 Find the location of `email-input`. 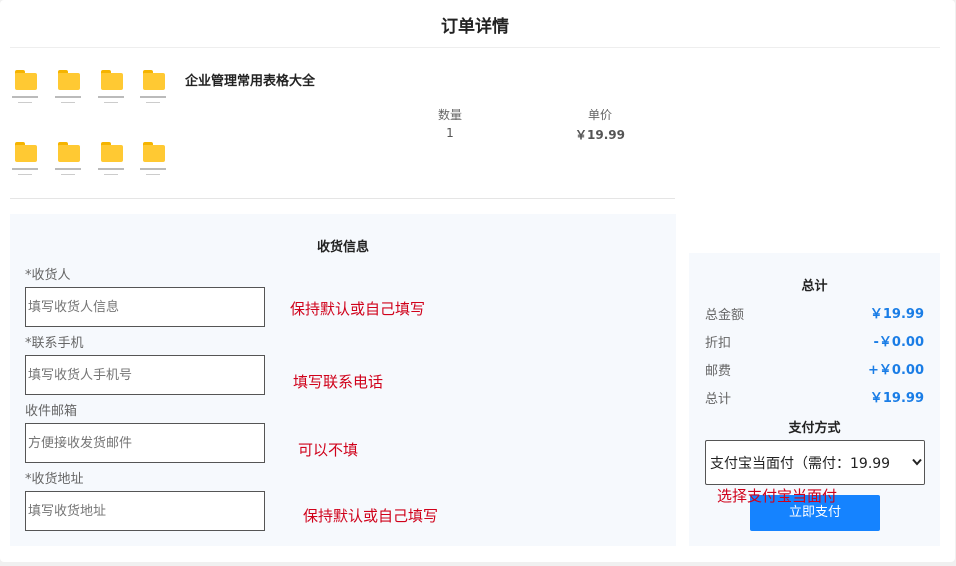

email-input is located at coordinates (145, 443).